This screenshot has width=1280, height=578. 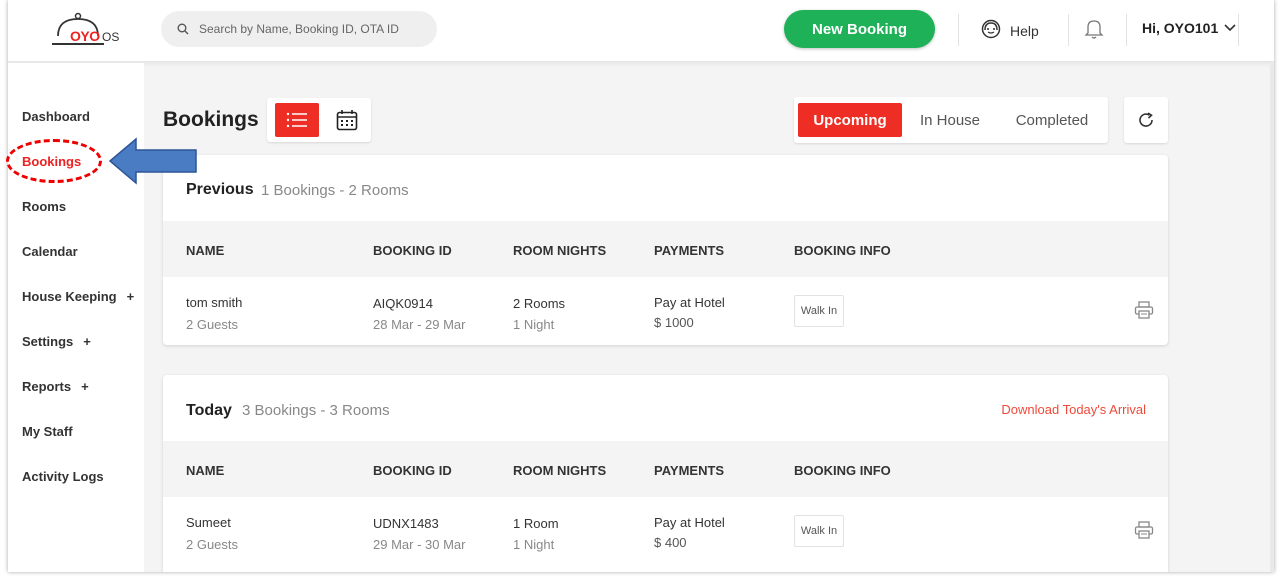 What do you see at coordinates (111, 37) in the screenshot?
I see `logo-os: OS` at bounding box center [111, 37].